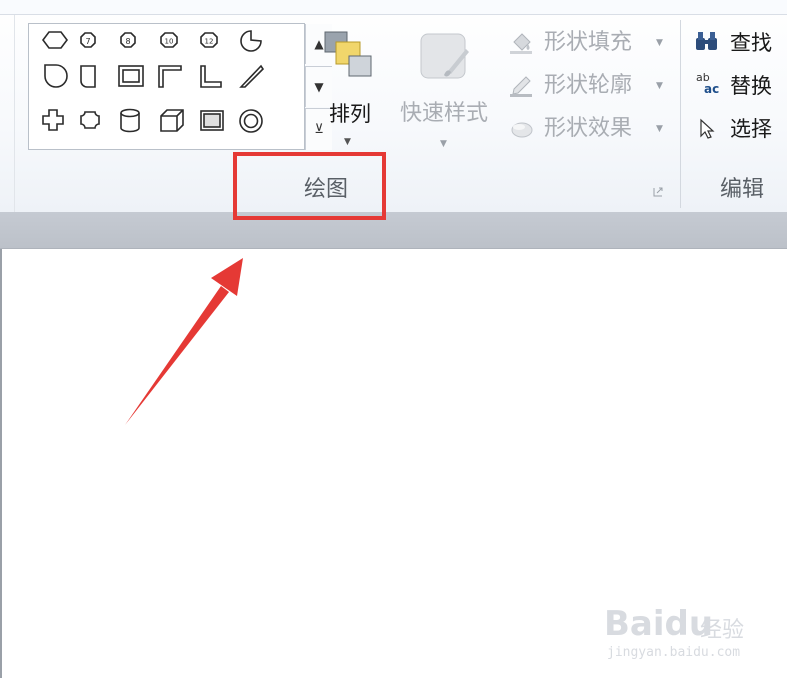  I want to click on select-button: 选择, so click(739, 129).